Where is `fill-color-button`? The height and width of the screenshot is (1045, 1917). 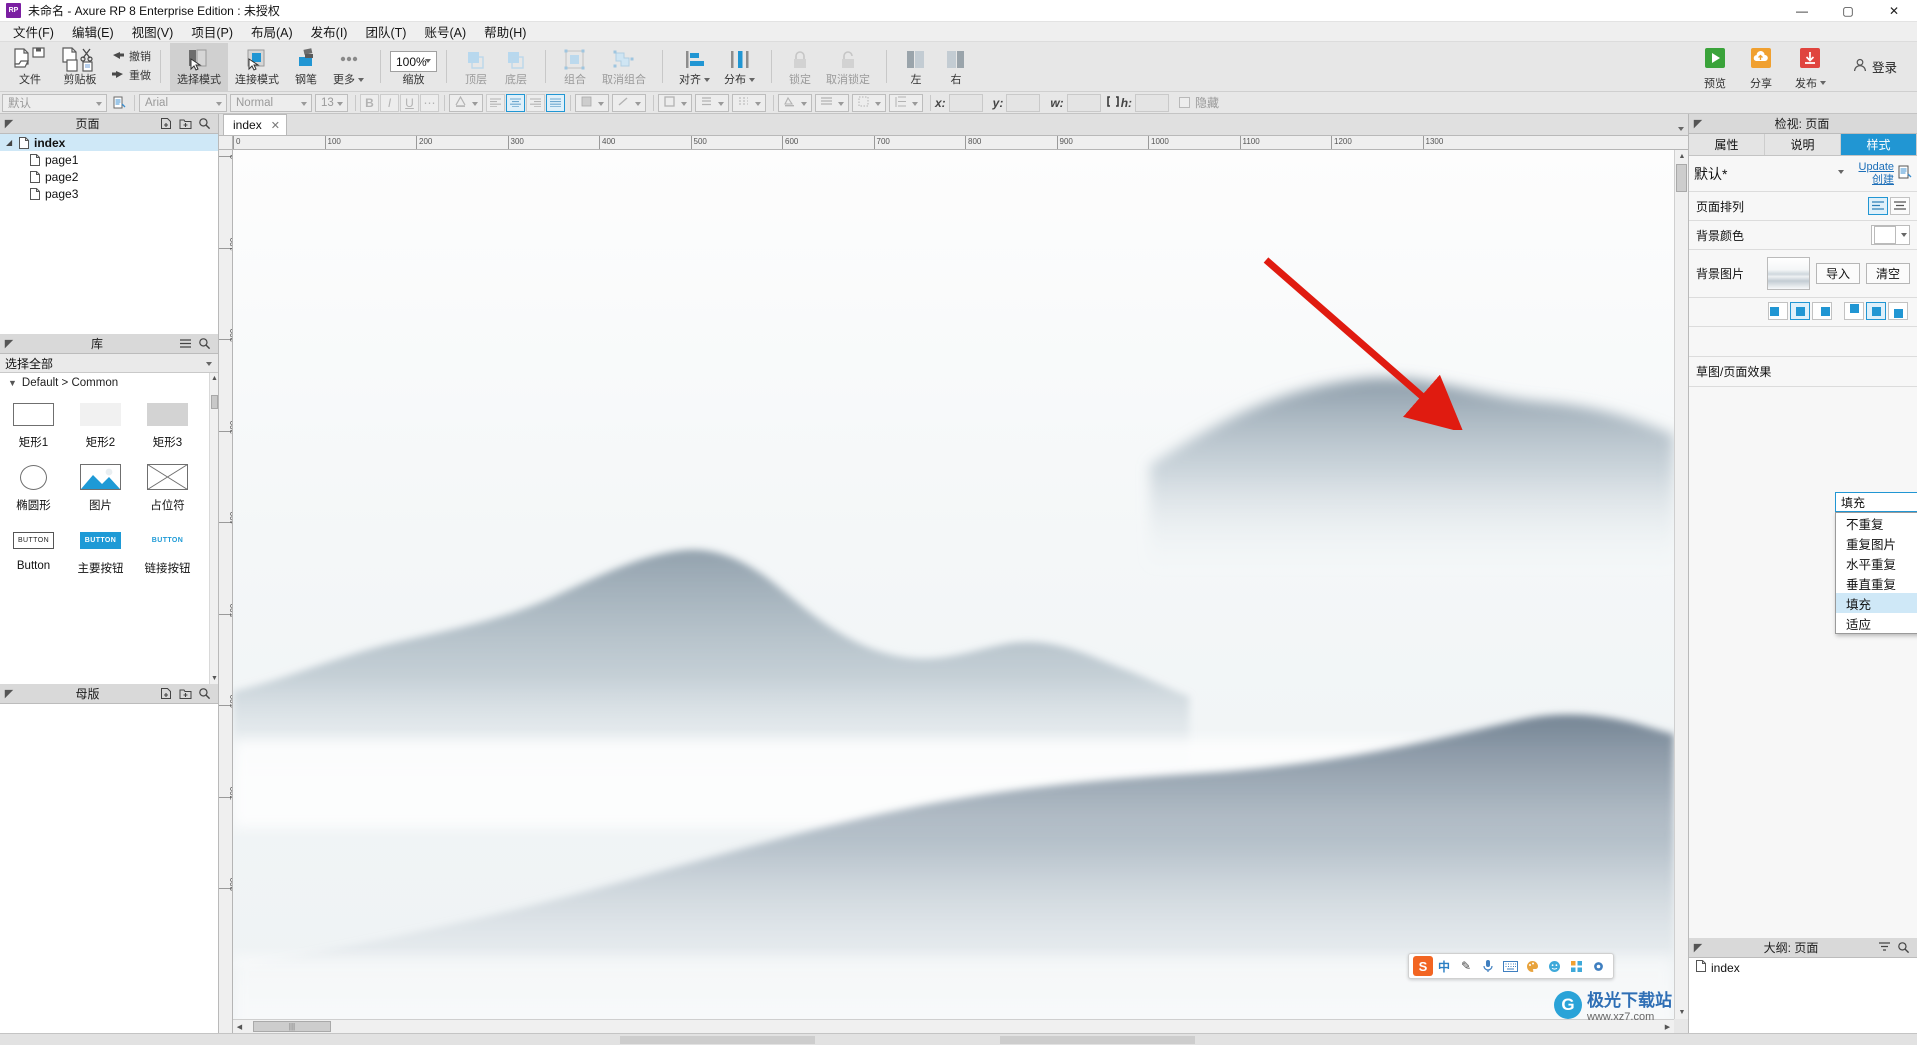 fill-color-button is located at coordinates (592, 102).